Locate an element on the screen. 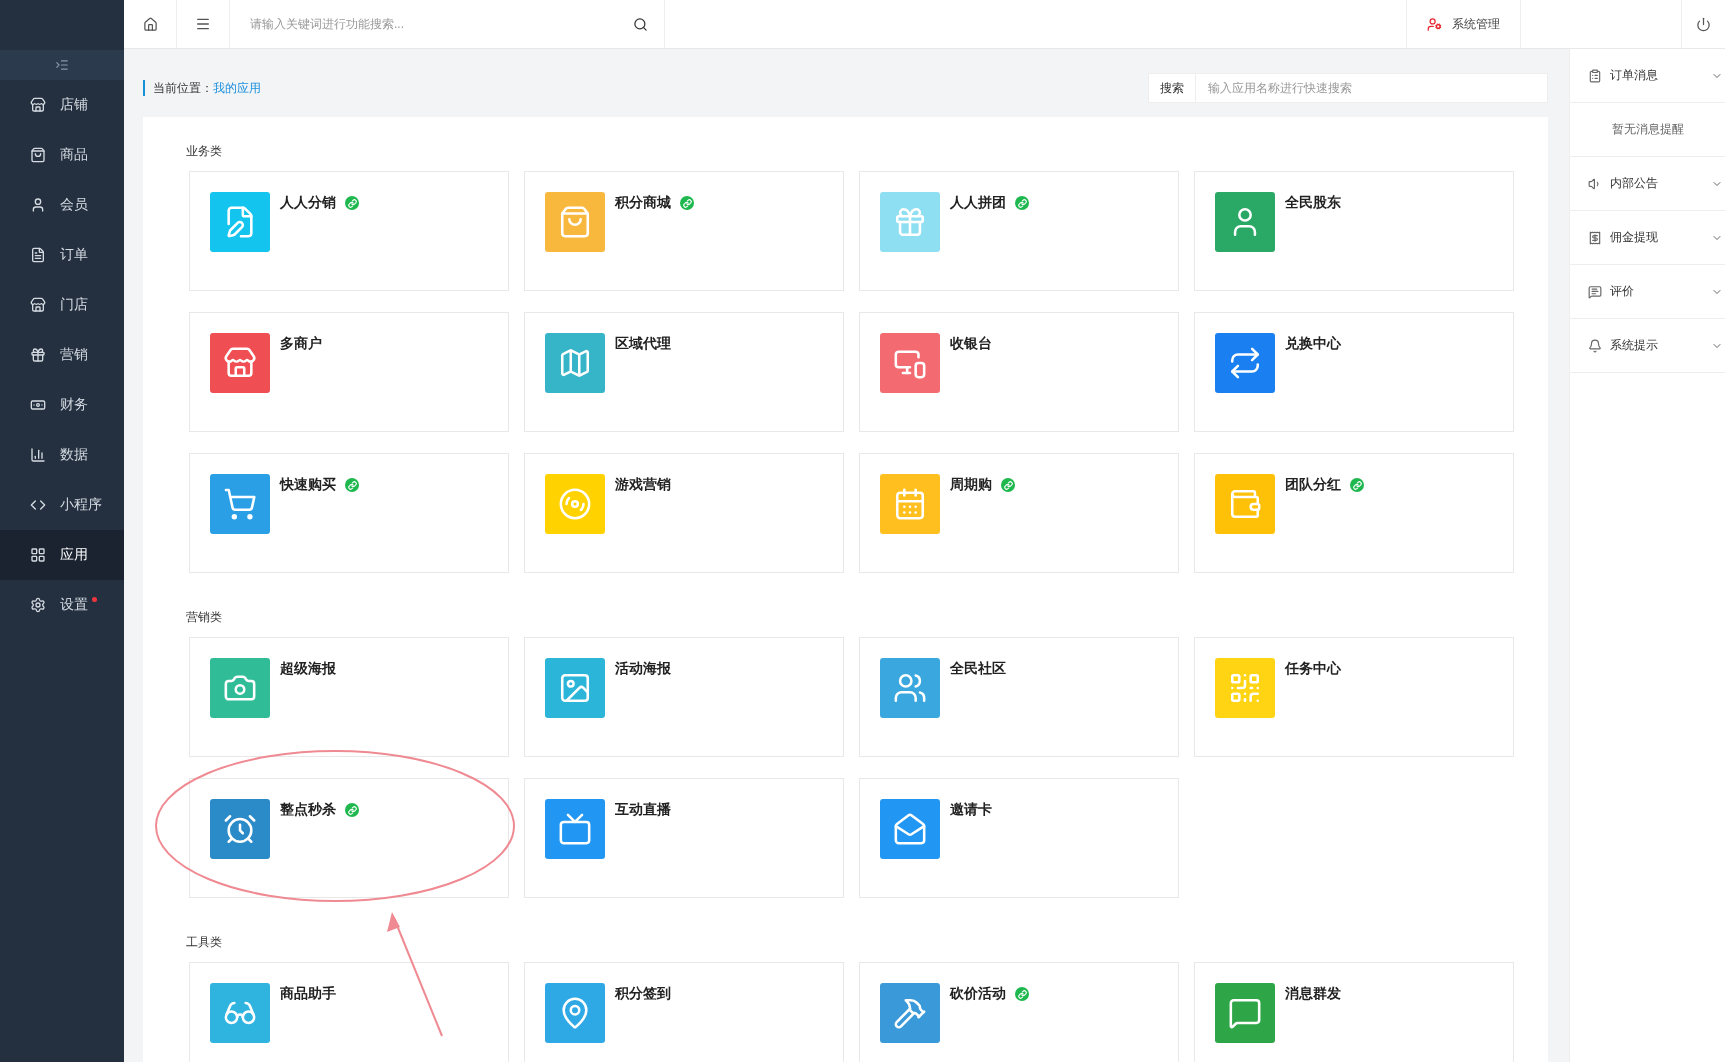  app-card: 周期购 is located at coordinates (1019, 513).